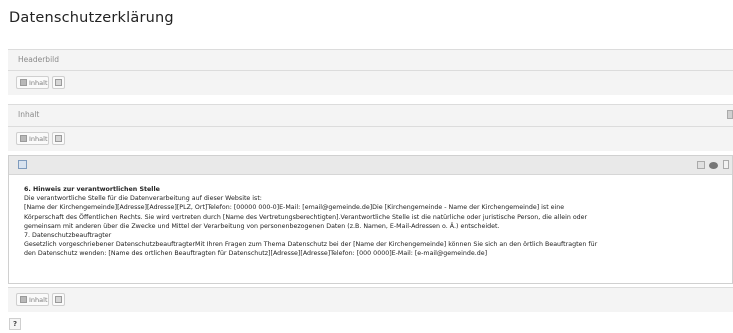  Describe the element at coordinates (22, 164) in the screenshot. I see `text-element-icon` at that location.